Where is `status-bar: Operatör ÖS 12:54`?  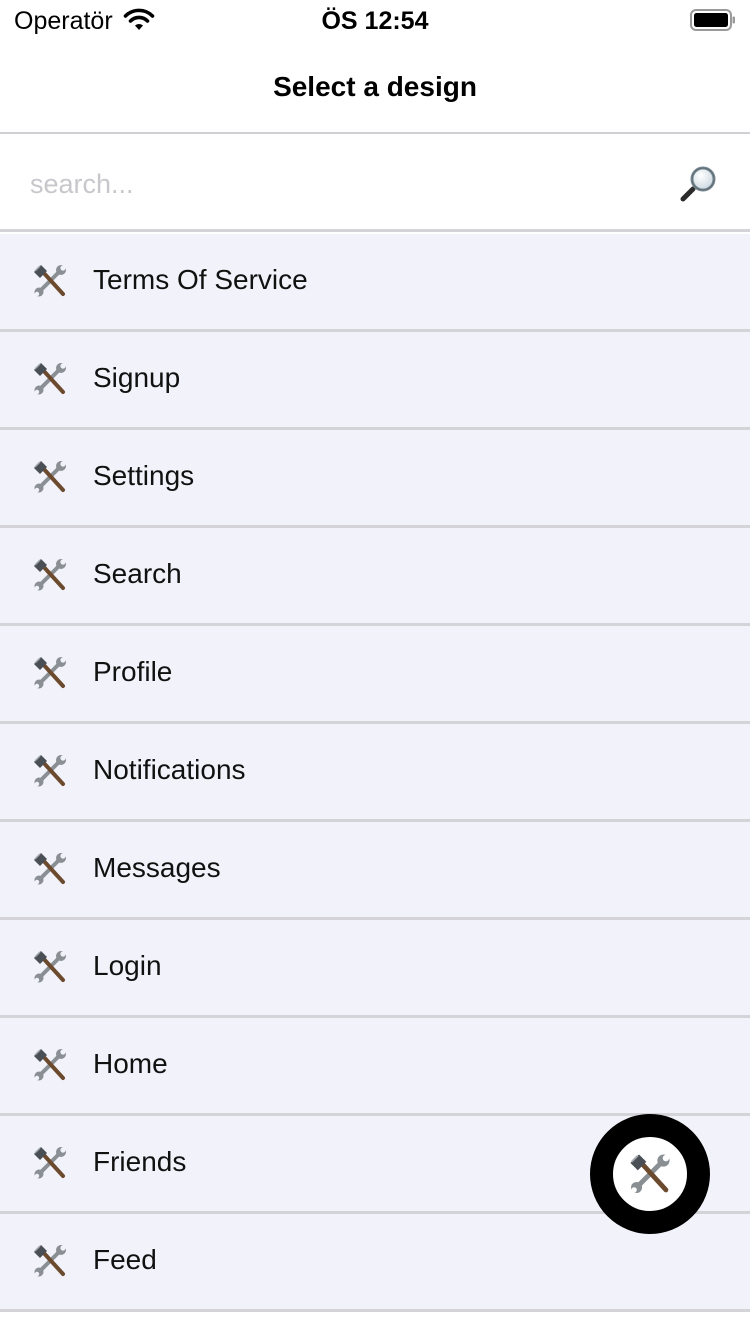 status-bar: Operatör ÖS 12:54 is located at coordinates (375, 20).